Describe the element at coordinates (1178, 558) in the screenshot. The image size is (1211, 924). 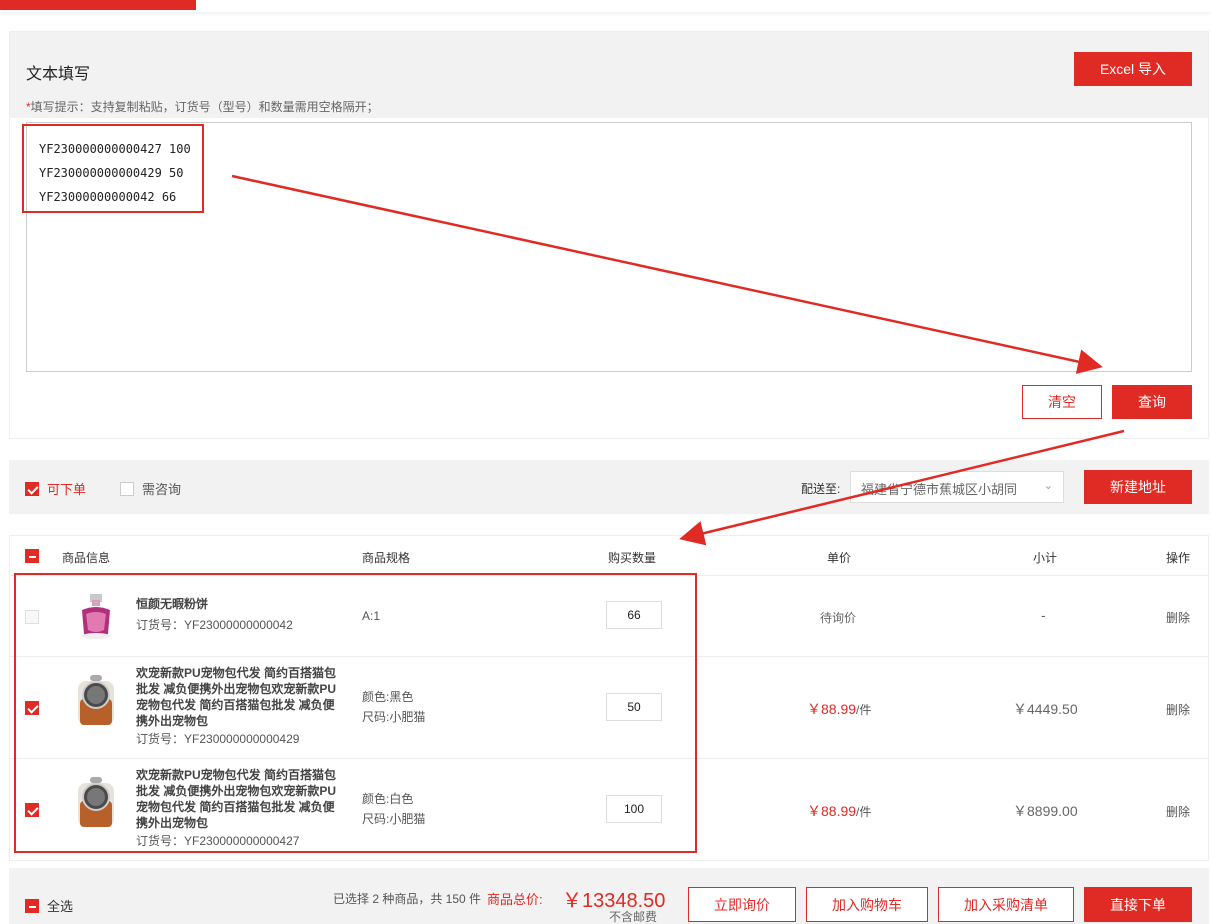
I see `header-action: 操作` at that location.